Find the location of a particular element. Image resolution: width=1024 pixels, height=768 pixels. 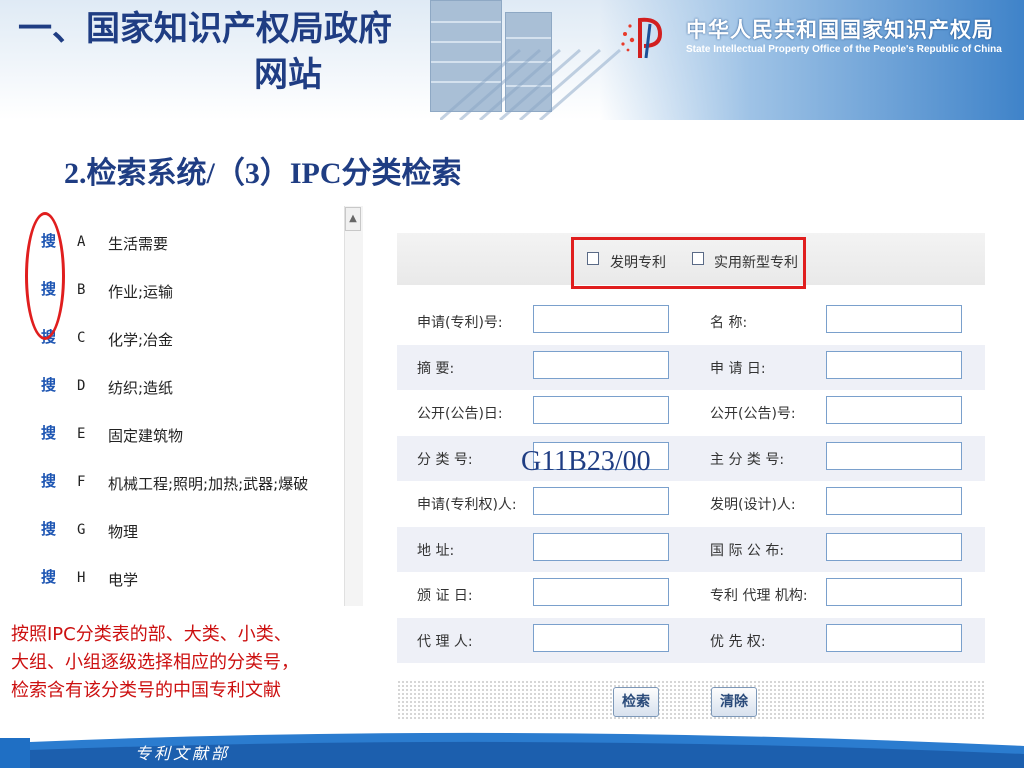

ipc-section-code: E is located at coordinates (81, 434).